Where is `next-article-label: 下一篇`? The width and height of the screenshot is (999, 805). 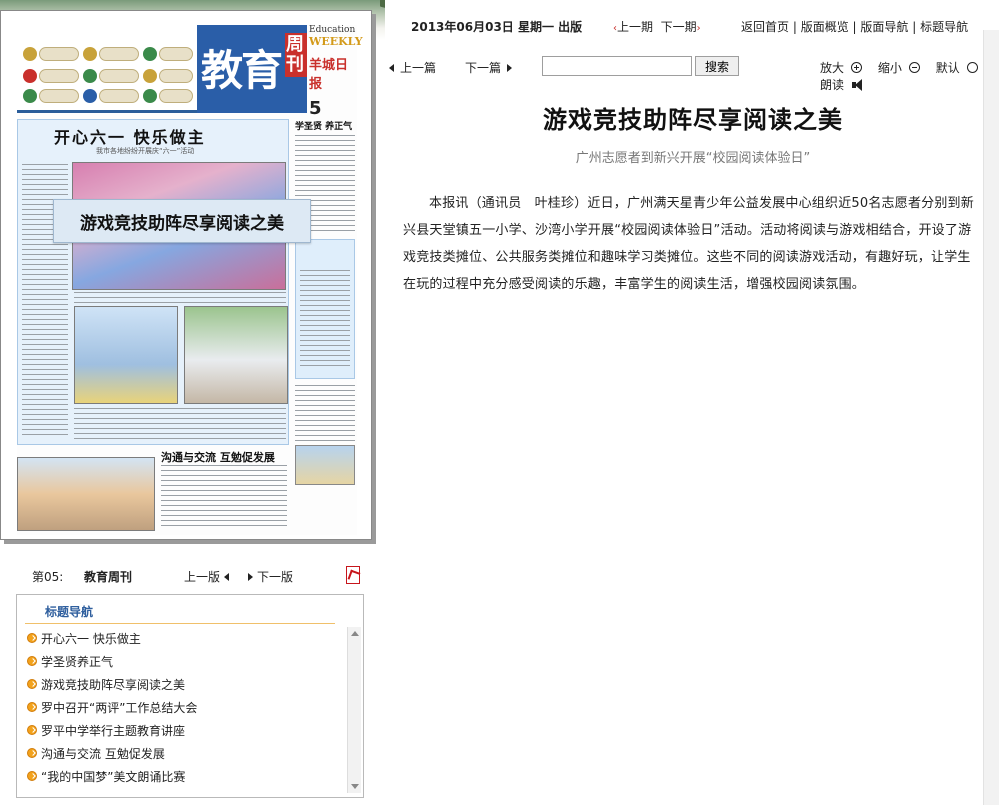
next-article-label: 下一篇 is located at coordinates (483, 68).